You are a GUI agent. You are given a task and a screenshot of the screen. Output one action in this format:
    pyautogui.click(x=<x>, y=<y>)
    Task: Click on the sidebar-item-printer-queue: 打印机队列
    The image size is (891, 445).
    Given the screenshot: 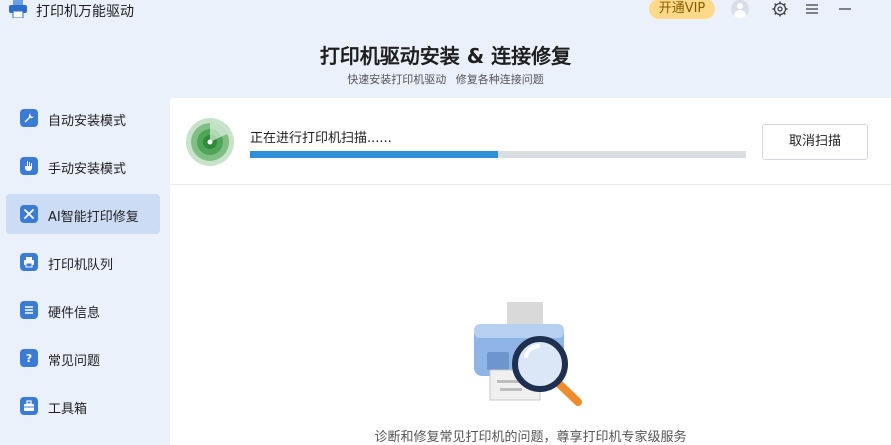 What is the action you would take?
    pyautogui.click(x=83, y=262)
    